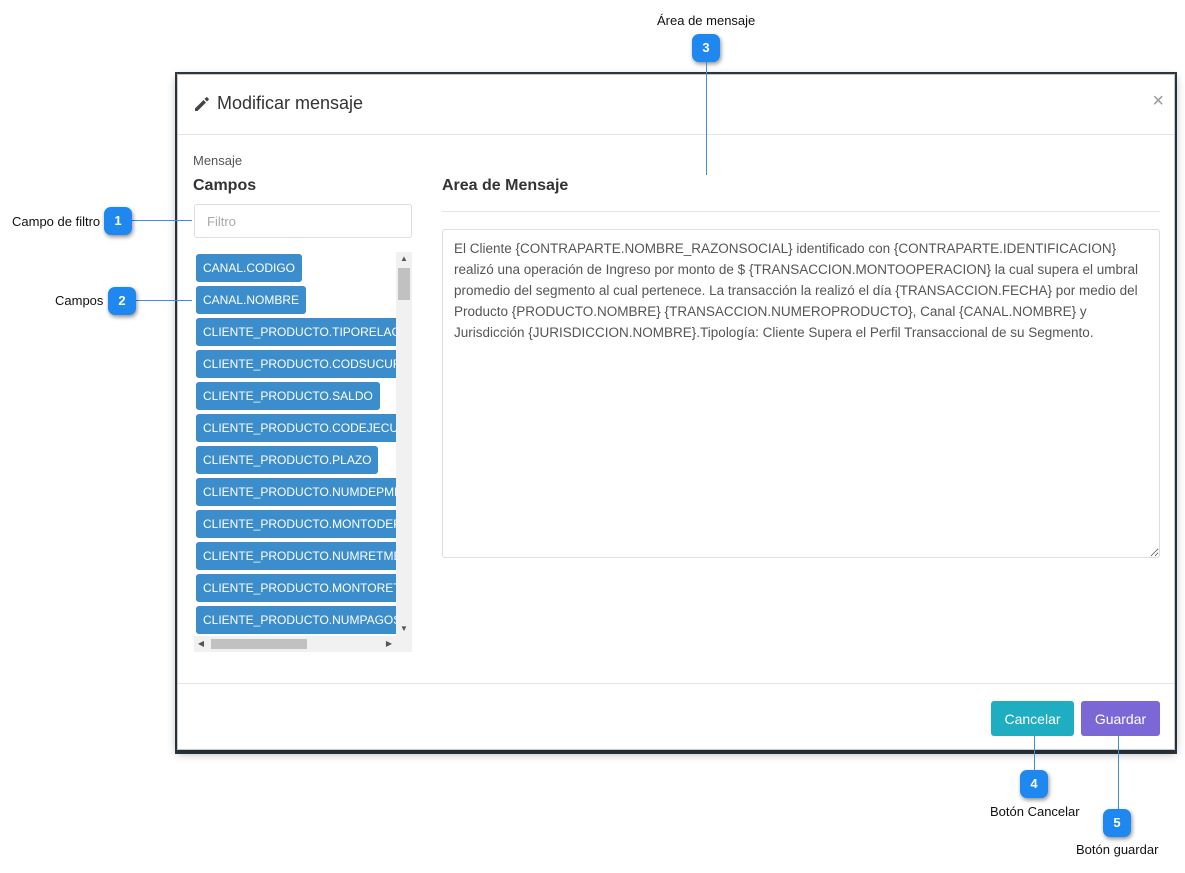  Describe the element at coordinates (56, 221) in the screenshot. I see `callout-label-1: Campo de filtro` at that location.